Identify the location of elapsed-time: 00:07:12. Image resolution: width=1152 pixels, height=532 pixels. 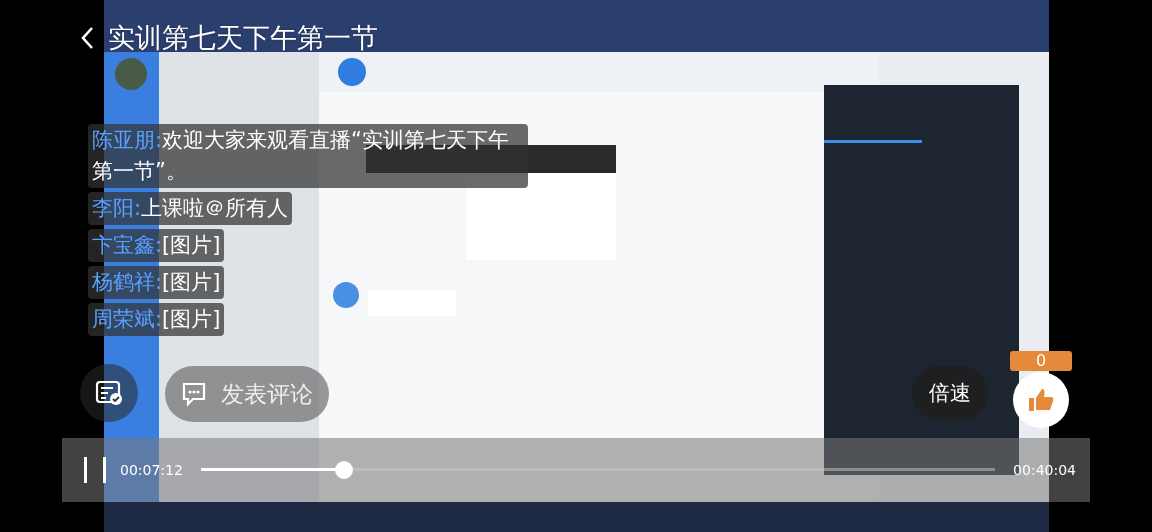
(151, 470).